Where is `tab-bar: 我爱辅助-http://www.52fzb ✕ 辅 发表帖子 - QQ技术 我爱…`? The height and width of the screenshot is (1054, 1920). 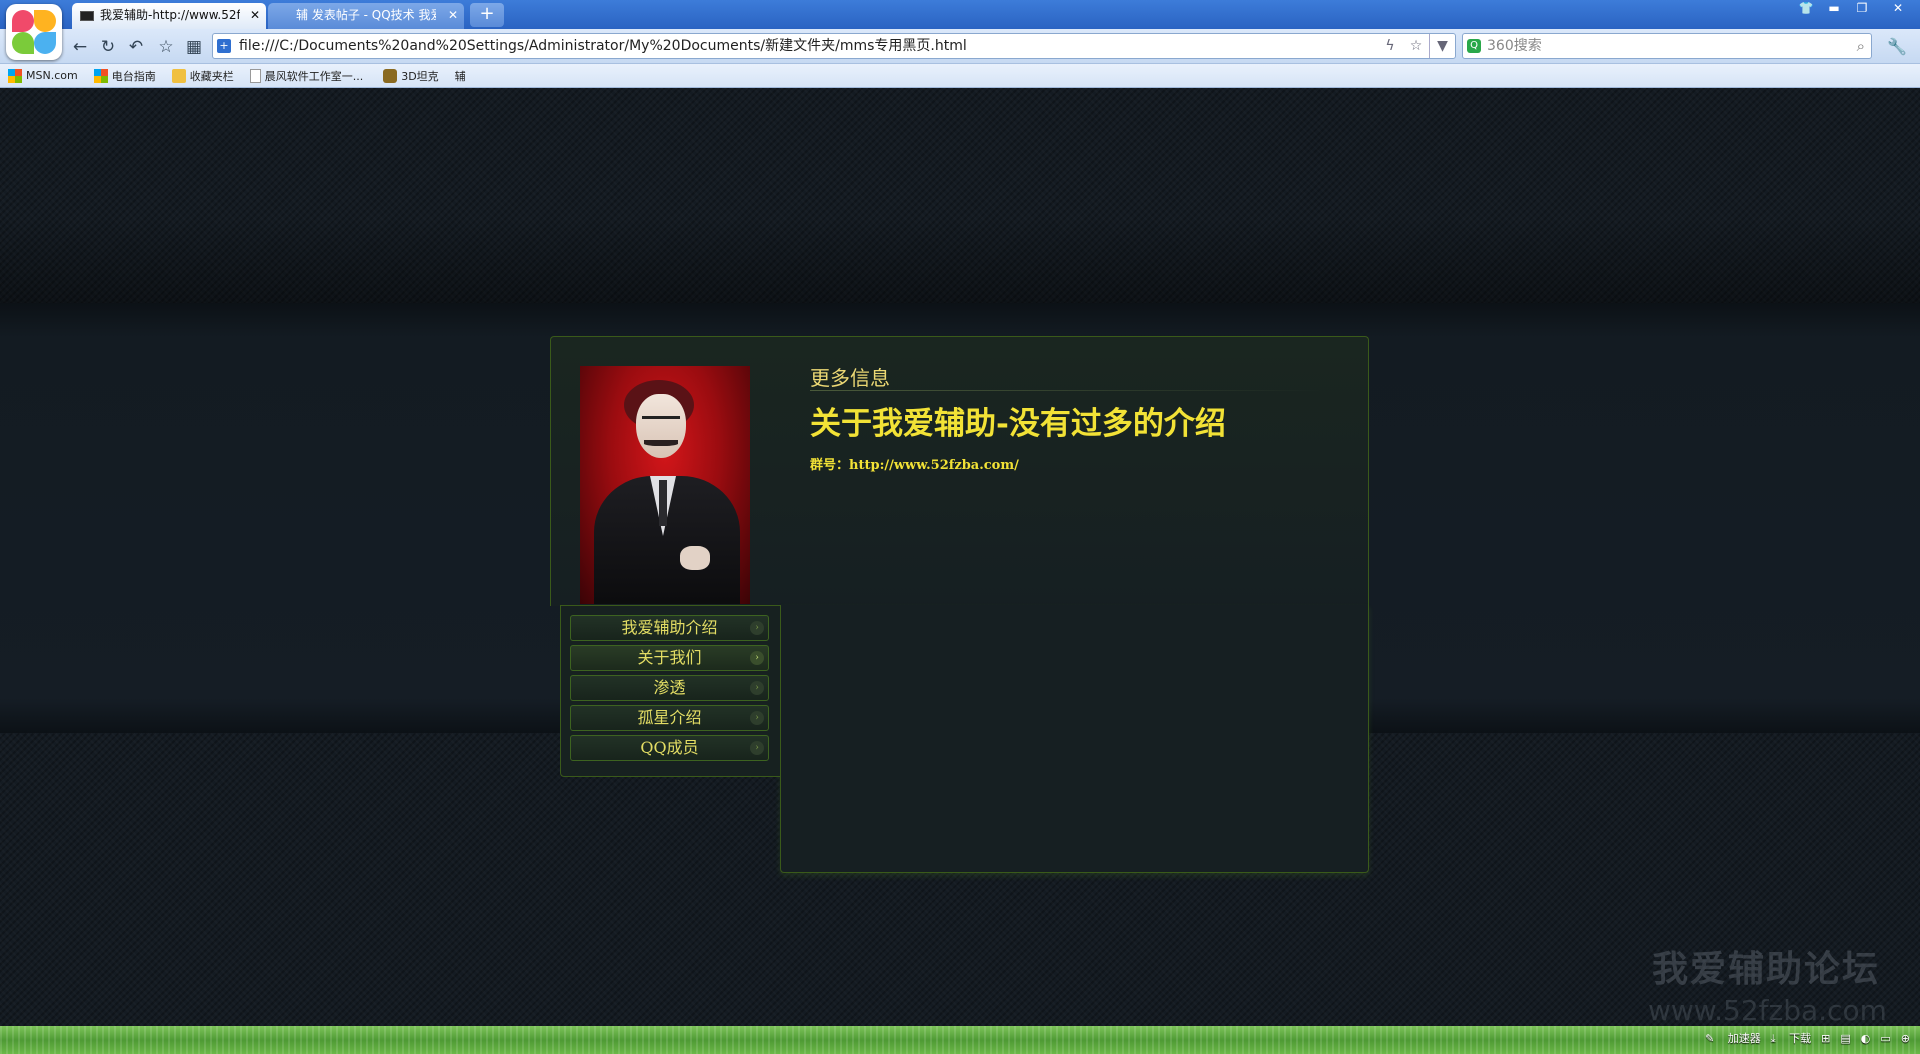
tab-bar: 我爱辅助-http://www.52fzb ✕ 辅 发表帖子 - QQ技术 我爱… is located at coordinates (960, 14).